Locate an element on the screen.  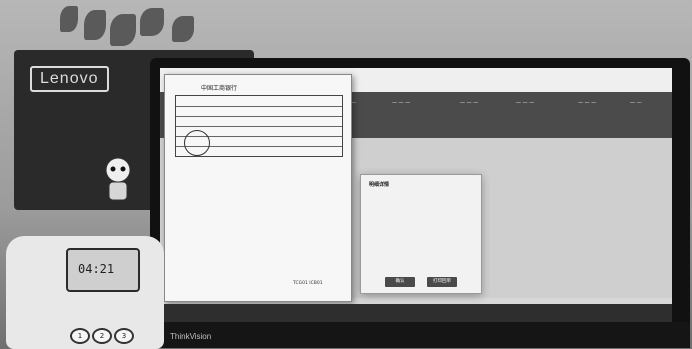
receipt-stamp is located at coordinates (197, 143).